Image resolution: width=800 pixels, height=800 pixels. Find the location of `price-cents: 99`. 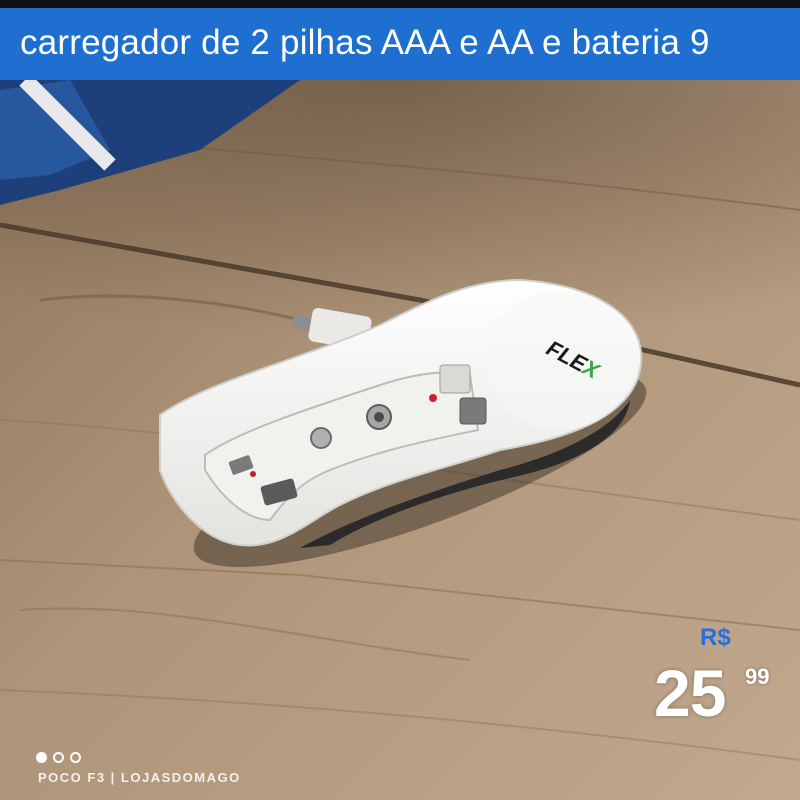

price-cents: 99 is located at coordinates (757, 676).